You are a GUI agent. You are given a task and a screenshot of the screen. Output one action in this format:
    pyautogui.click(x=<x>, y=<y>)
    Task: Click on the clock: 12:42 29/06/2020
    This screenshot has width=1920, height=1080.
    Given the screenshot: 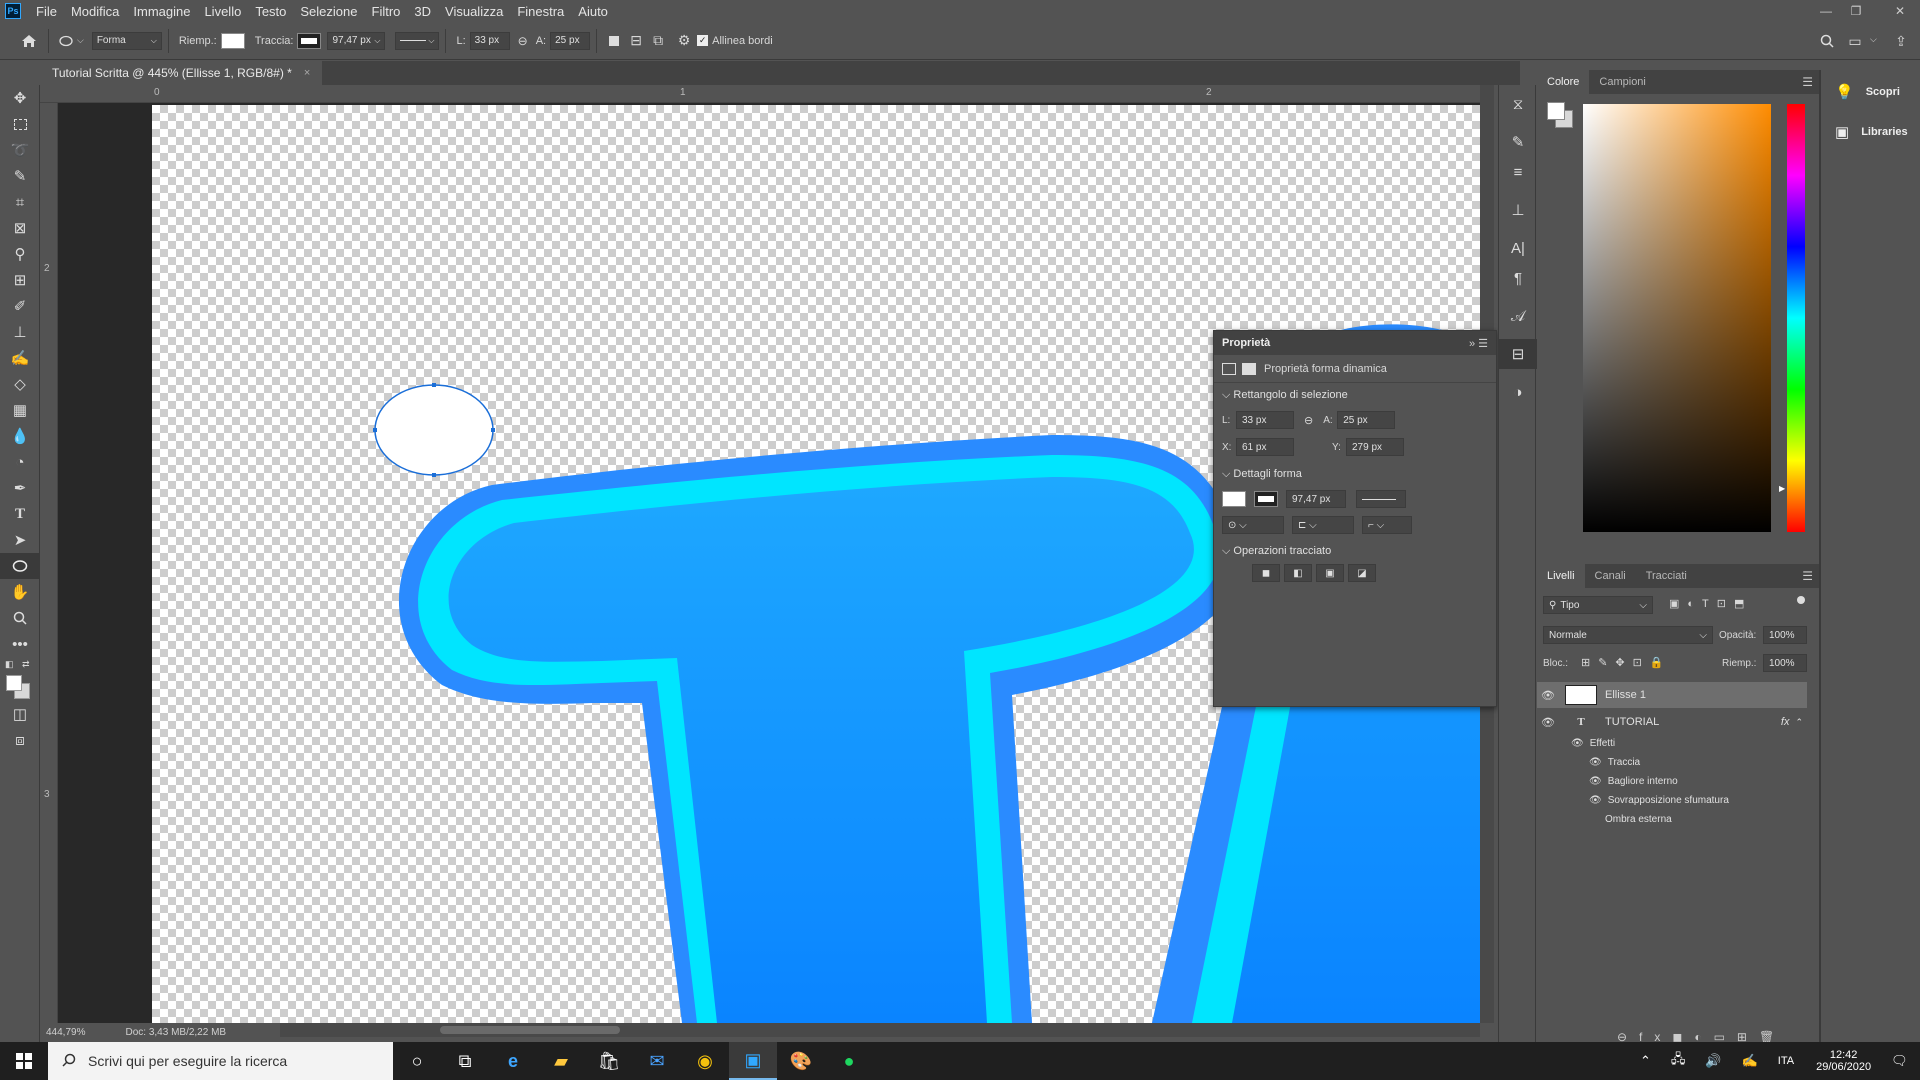 What is the action you would take?
    pyautogui.click(x=1843, y=1061)
    